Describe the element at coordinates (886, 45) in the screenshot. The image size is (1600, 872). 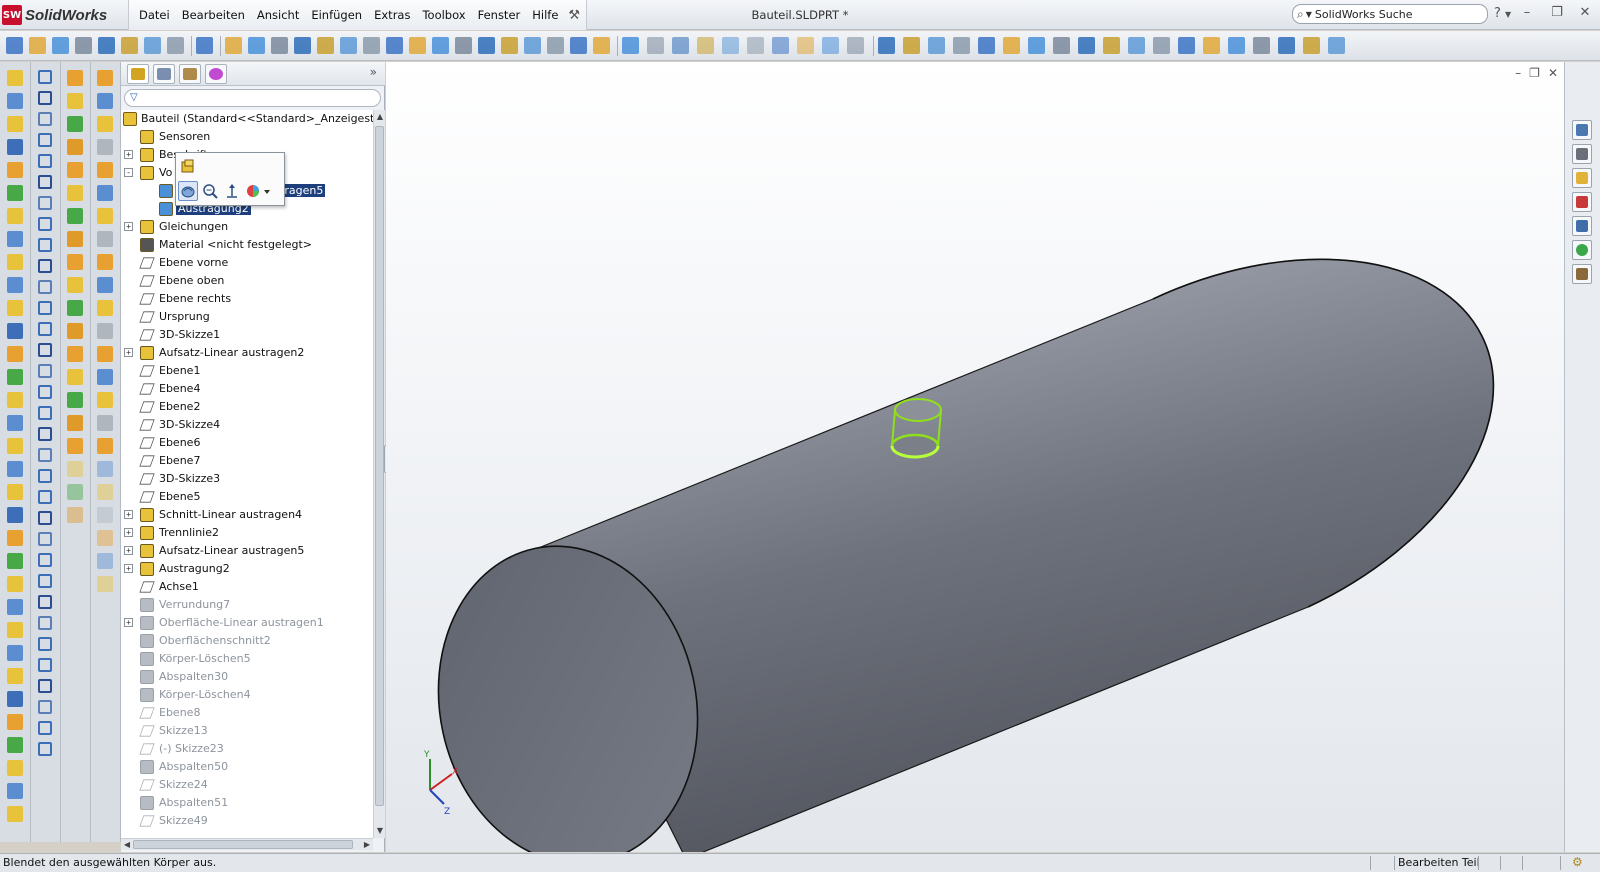
I see `boss-icon` at that location.